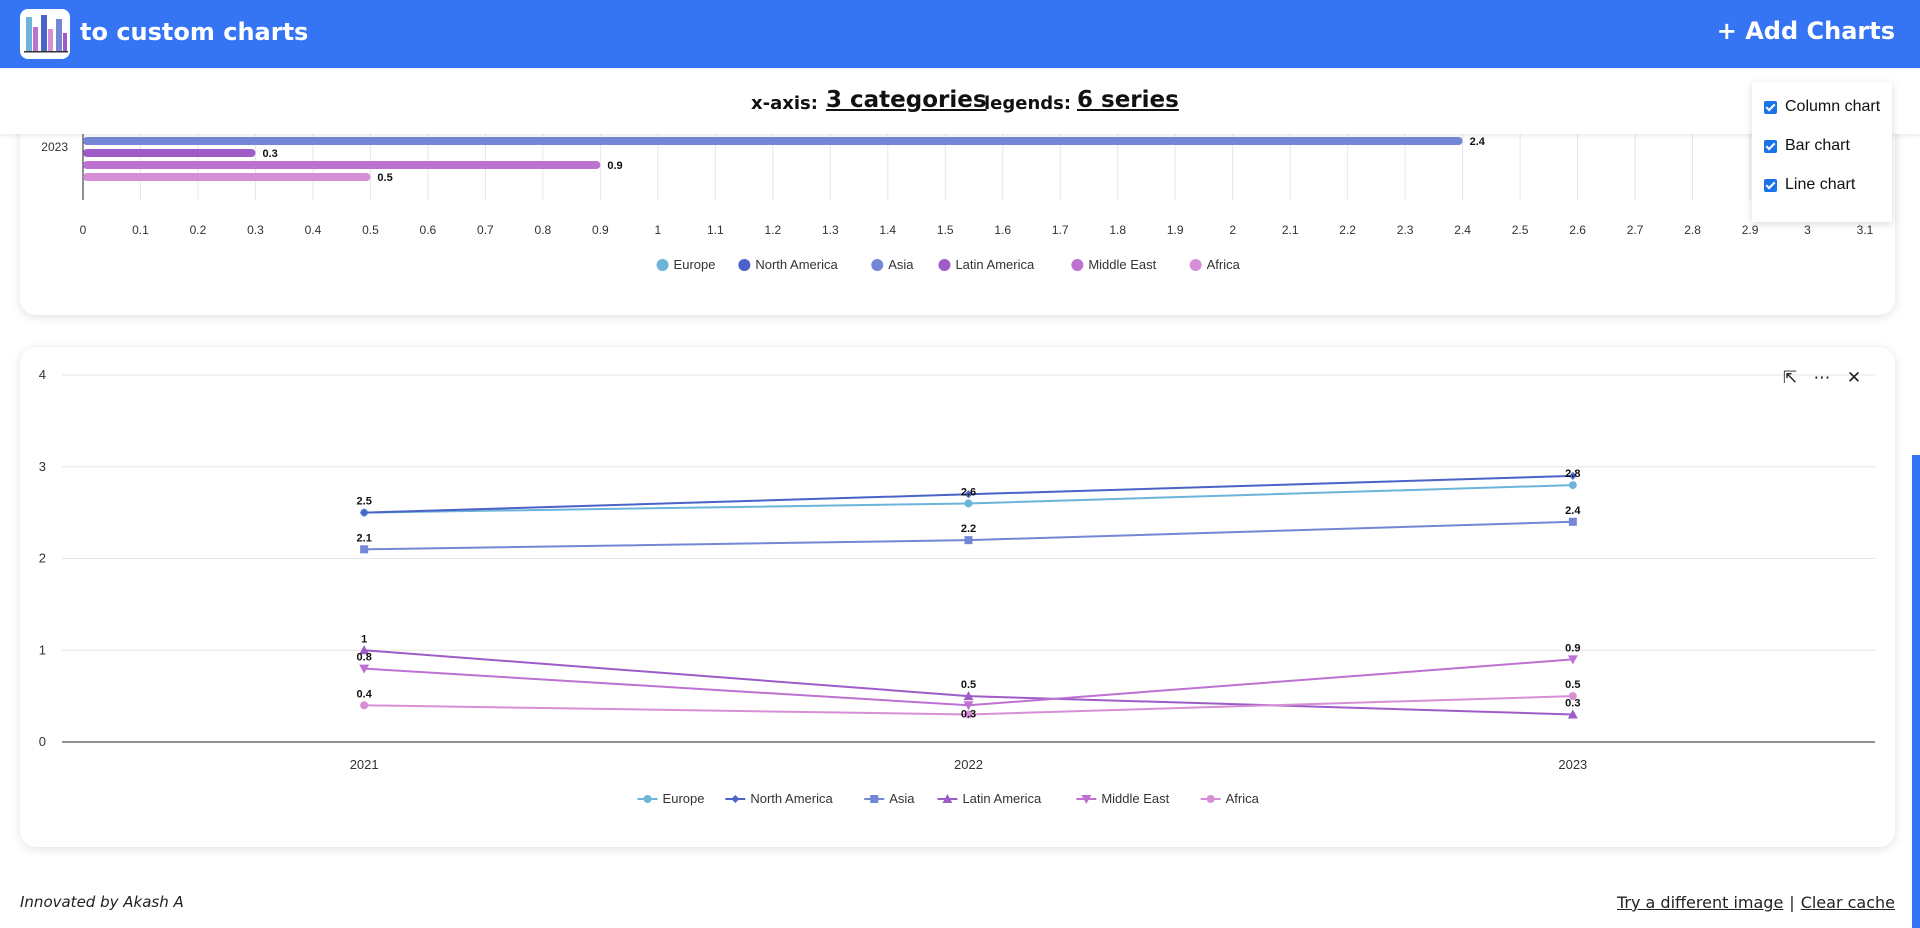  What do you see at coordinates (1462, 230) in the screenshot?
I see `x-tick-label: 2.4` at bounding box center [1462, 230].